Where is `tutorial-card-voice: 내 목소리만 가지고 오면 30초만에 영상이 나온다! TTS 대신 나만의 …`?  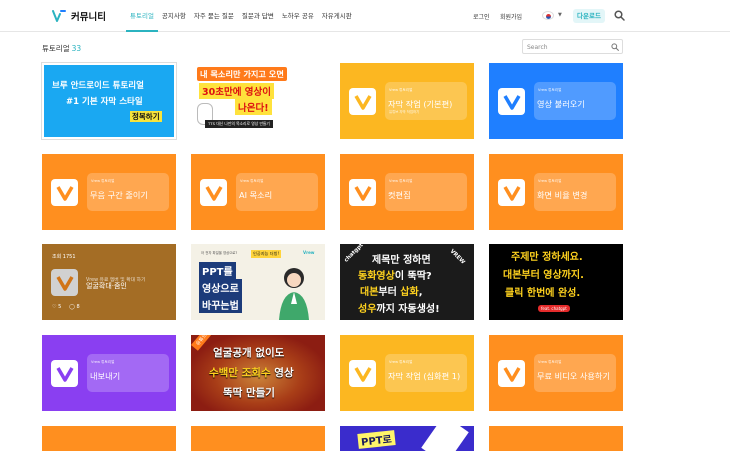 tutorial-card-voice: 내 목소리만 가지고 오면 30초만에 영상이 나온다! TTS 대신 나만의 … is located at coordinates (258, 101).